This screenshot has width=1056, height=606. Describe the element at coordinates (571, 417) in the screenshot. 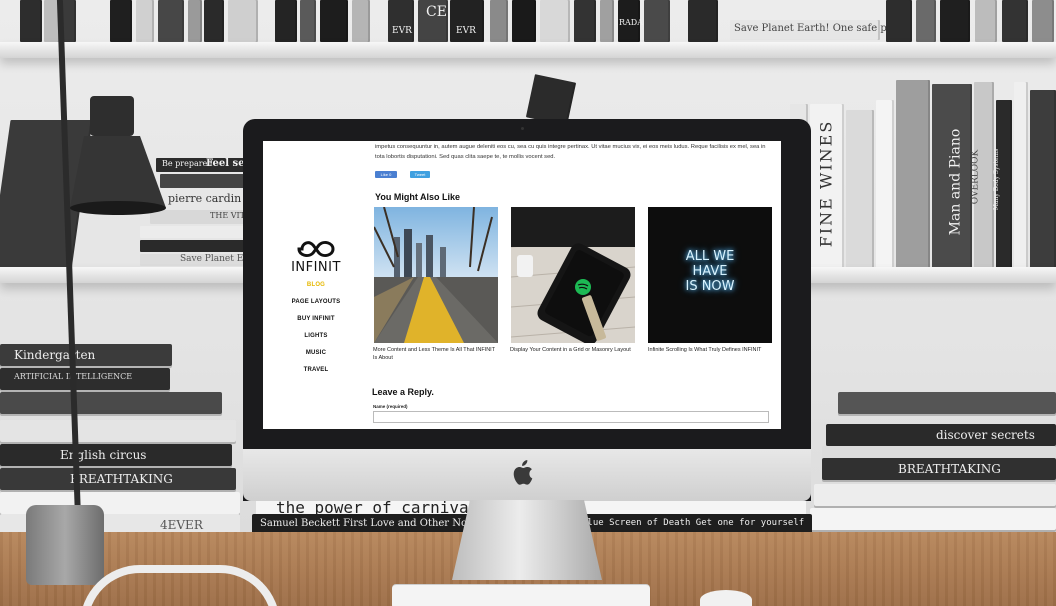

I see `name-field` at that location.